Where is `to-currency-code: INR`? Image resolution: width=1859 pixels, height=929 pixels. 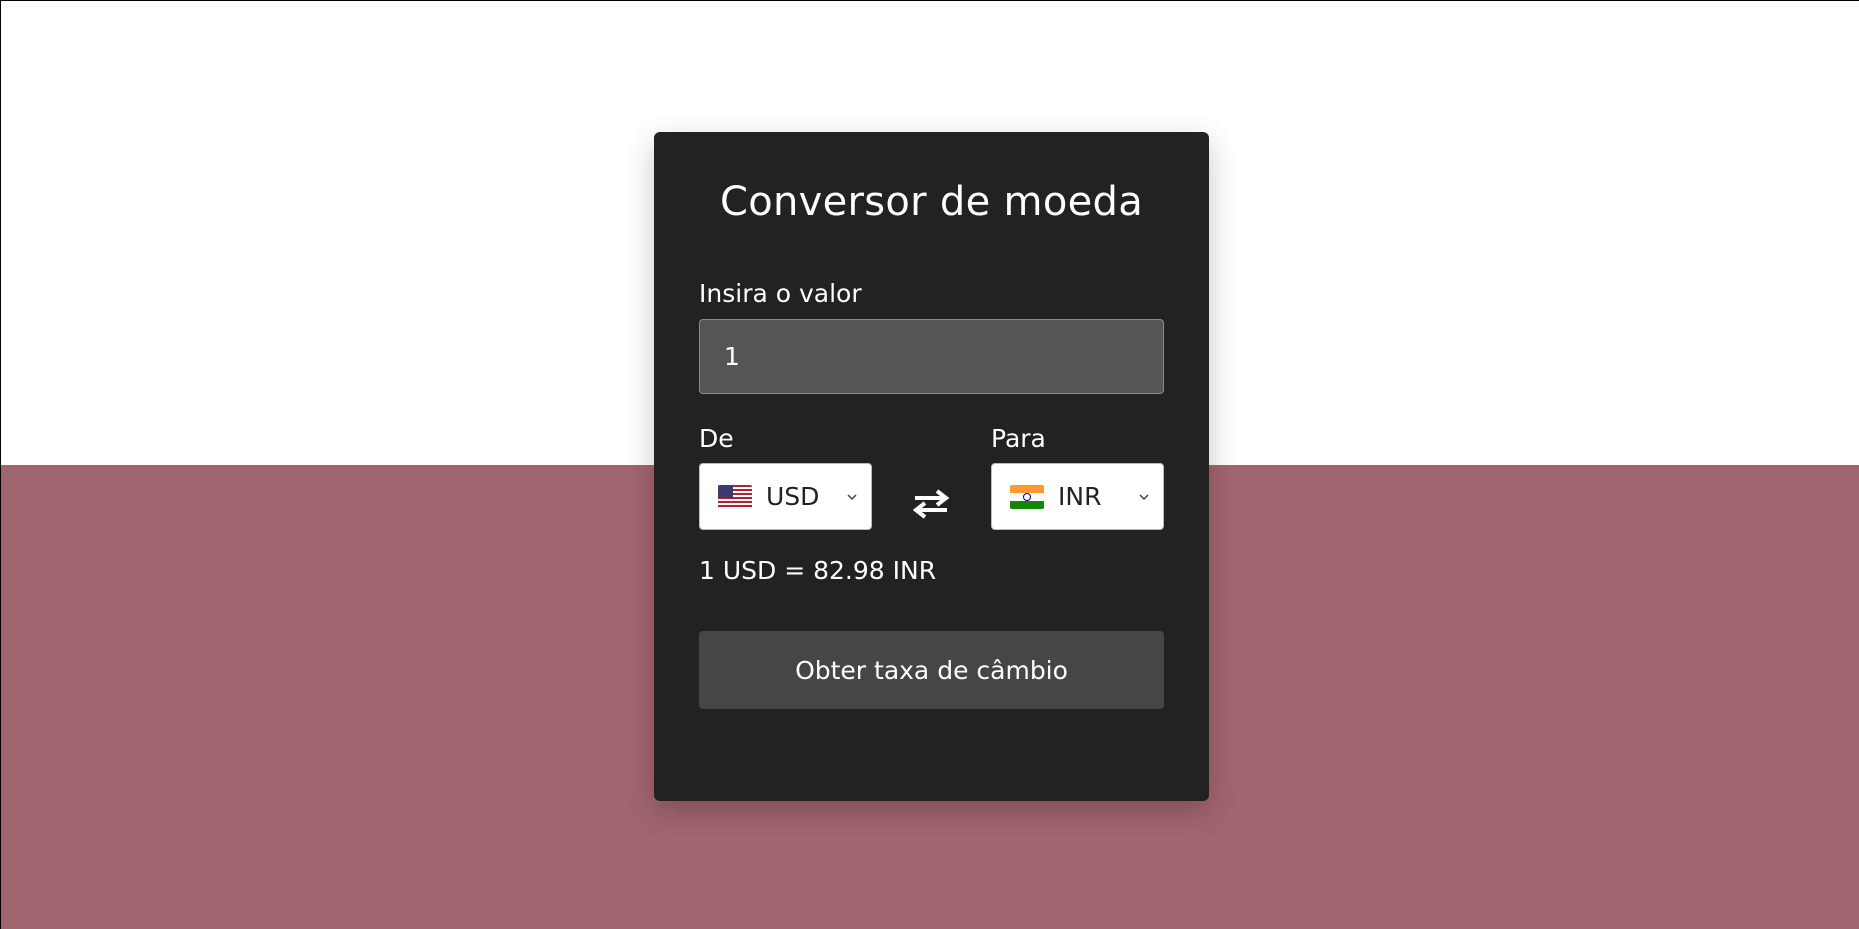 to-currency-code: INR is located at coordinates (1080, 496).